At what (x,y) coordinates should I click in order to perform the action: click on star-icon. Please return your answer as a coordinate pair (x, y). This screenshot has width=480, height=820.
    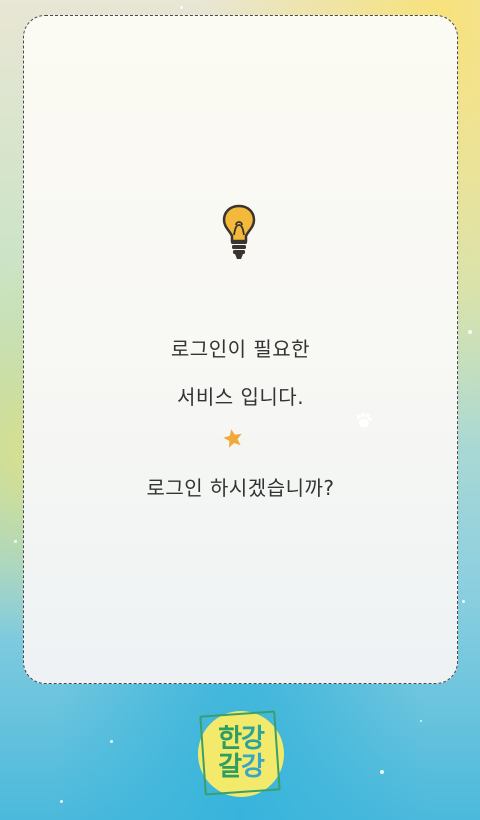
    Looking at the image, I should click on (232, 438).